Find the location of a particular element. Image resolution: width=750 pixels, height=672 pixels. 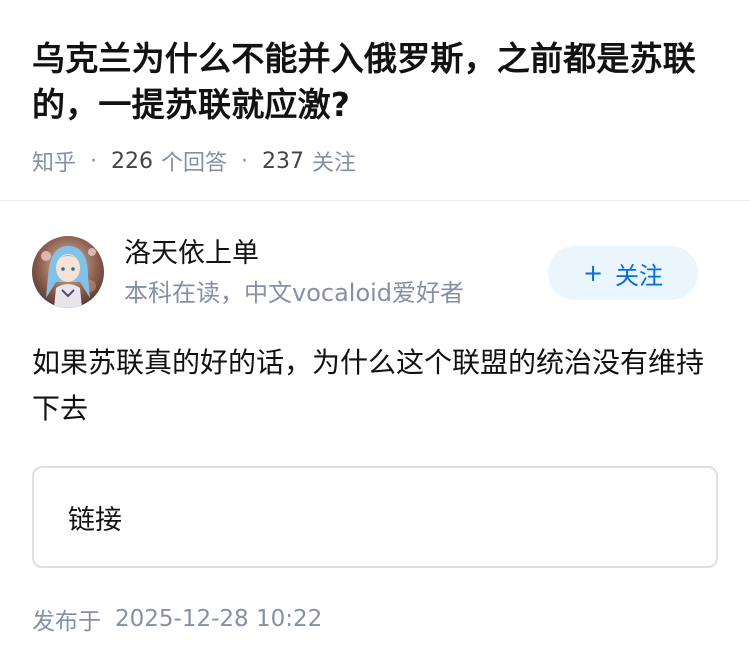

follower-count: 237 is located at coordinates (283, 161).